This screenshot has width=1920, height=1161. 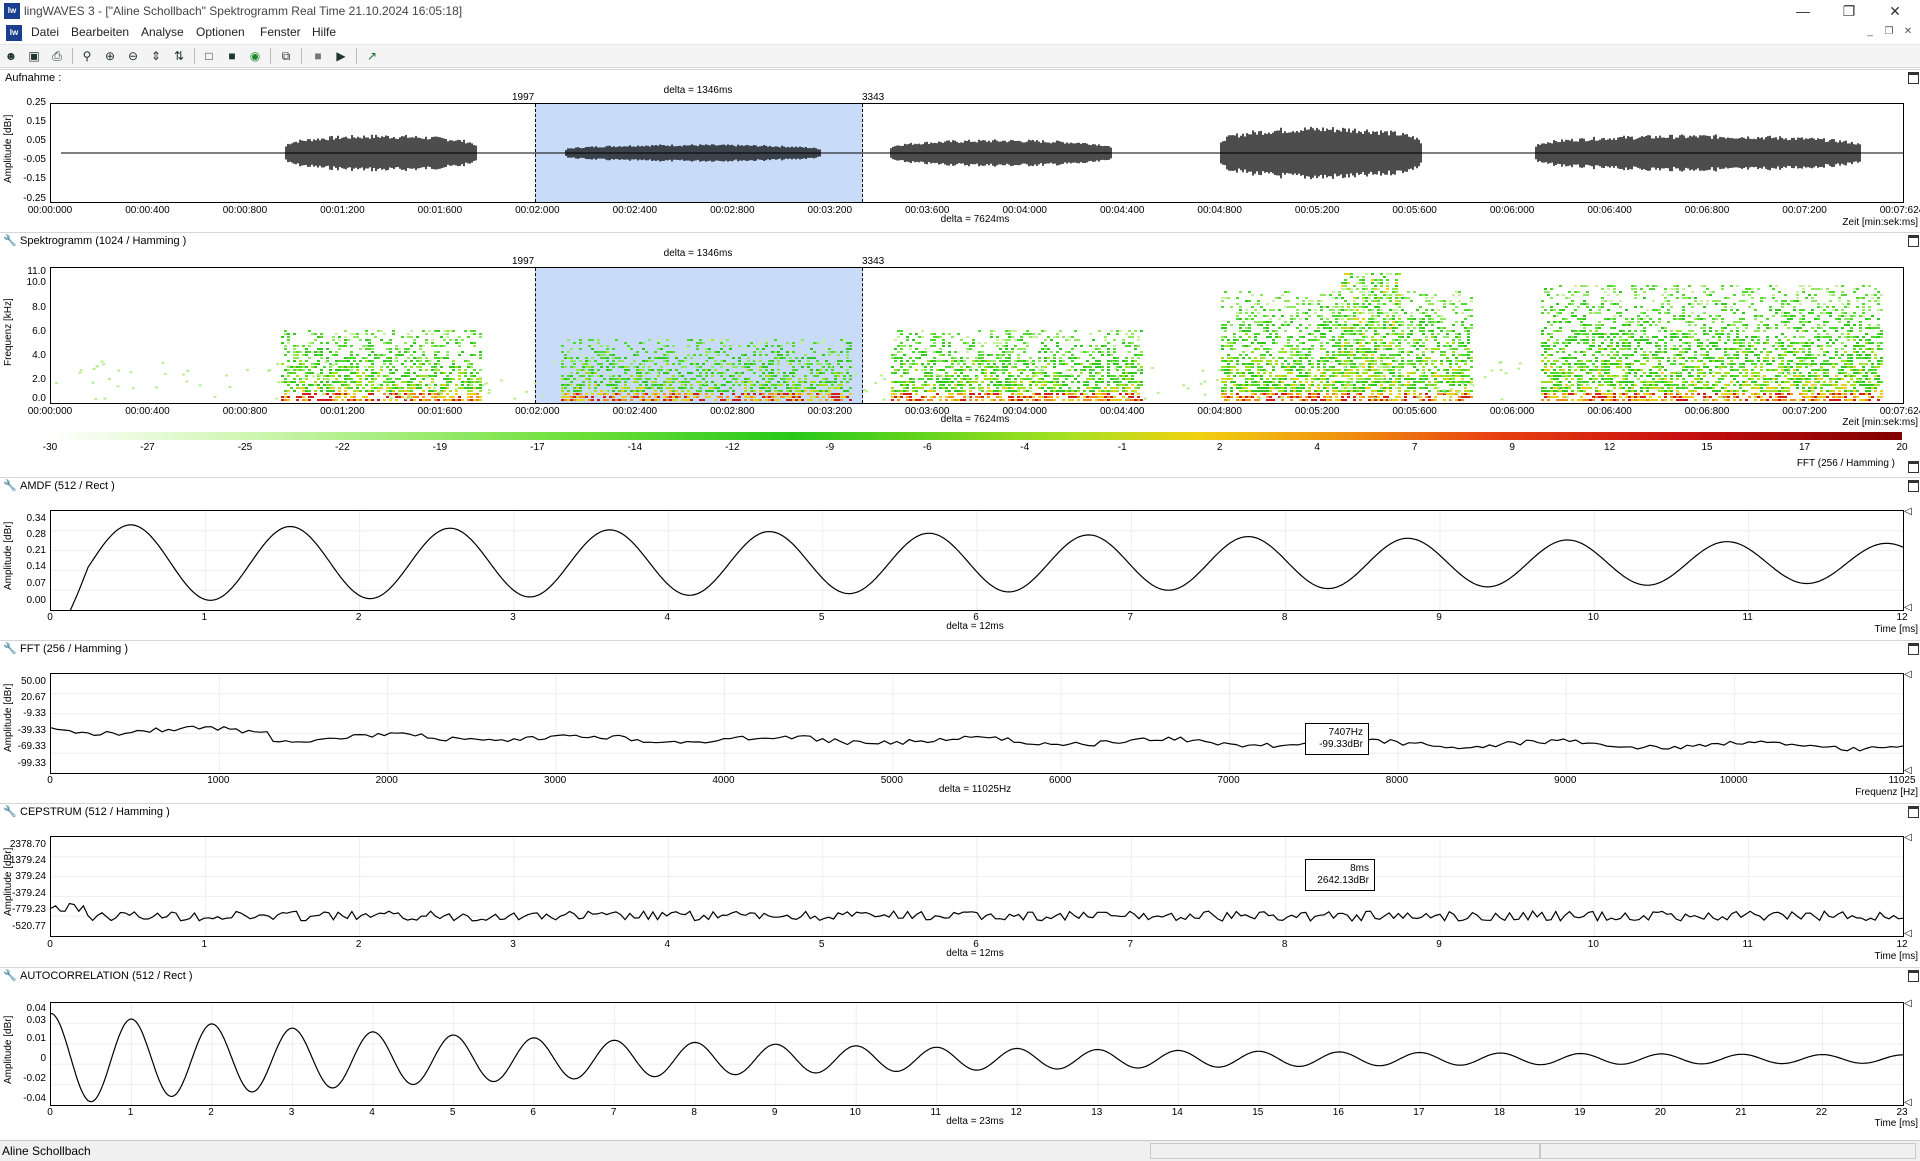 I want to click on xtick: 2, so click(x=359, y=617).